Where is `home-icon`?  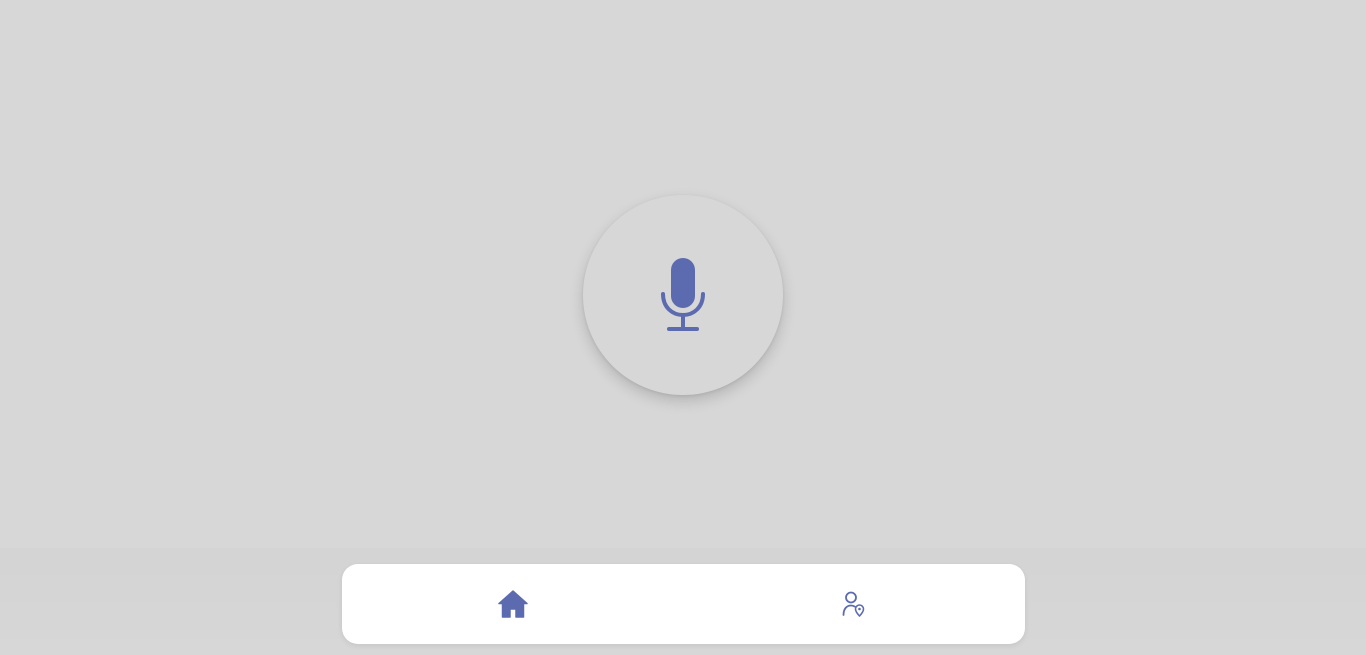
home-icon is located at coordinates (513, 604).